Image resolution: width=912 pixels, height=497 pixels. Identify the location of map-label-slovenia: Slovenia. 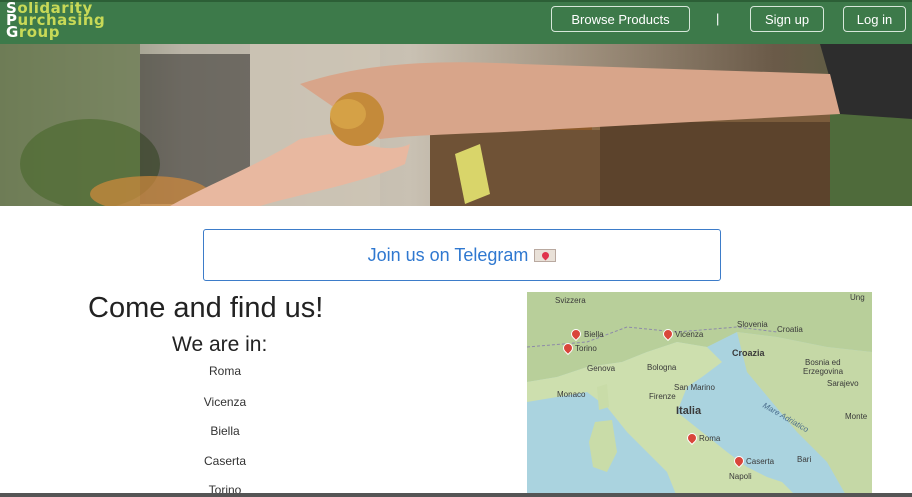
(752, 324).